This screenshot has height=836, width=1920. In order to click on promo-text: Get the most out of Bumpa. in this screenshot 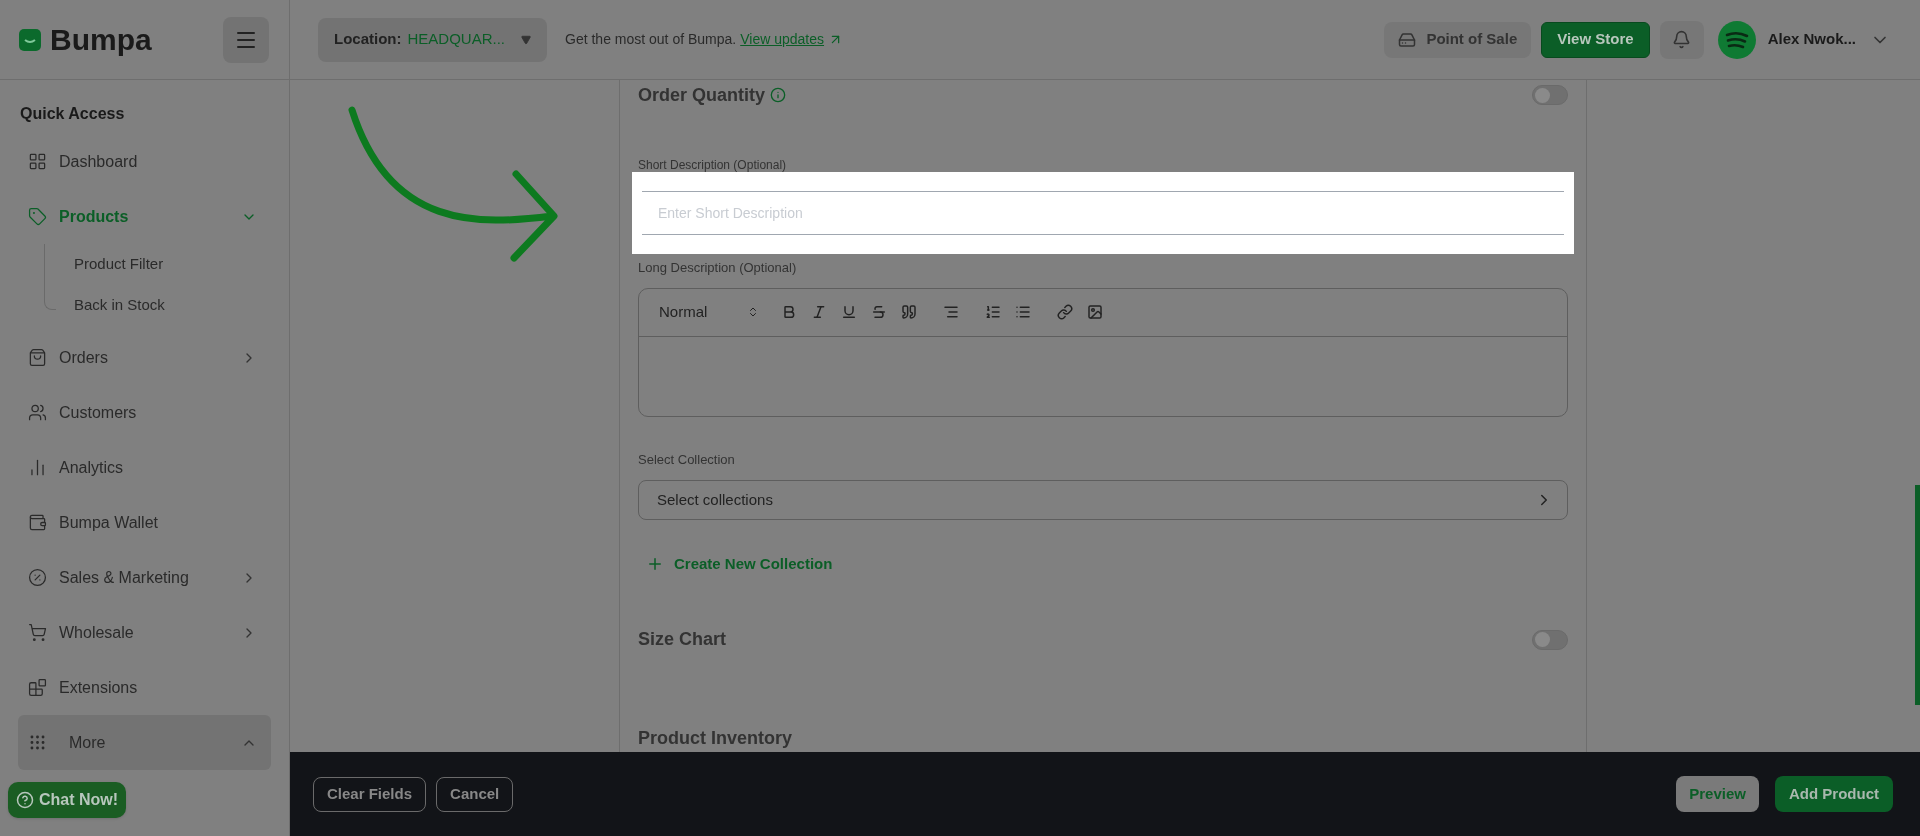, I will do `click(651, 39)`.